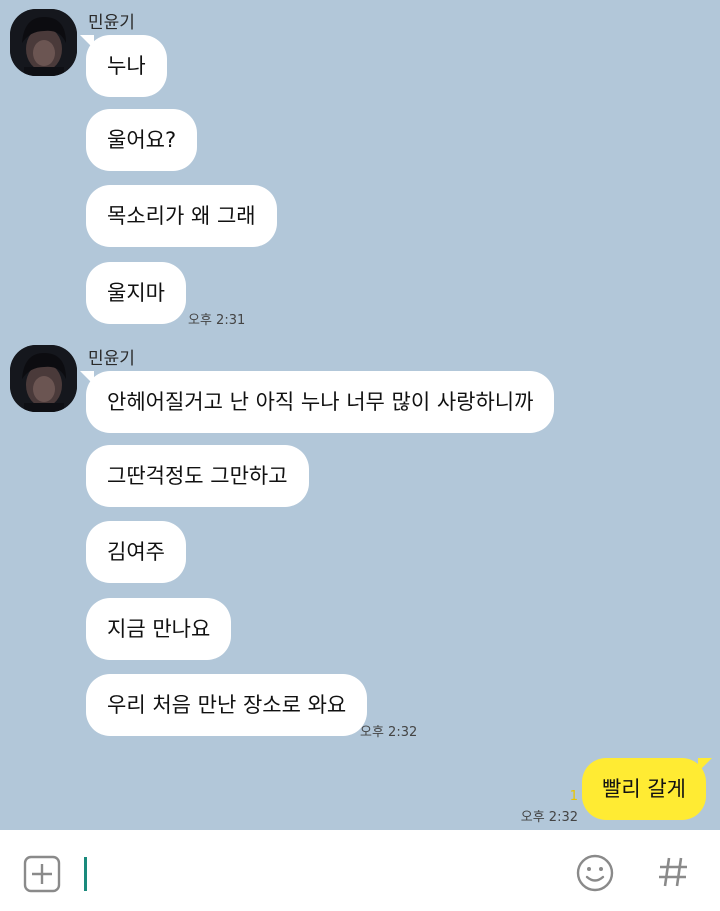  Describe the element at coordinates (85, 874) in the screenshot. I see `text-cursor` at that location.